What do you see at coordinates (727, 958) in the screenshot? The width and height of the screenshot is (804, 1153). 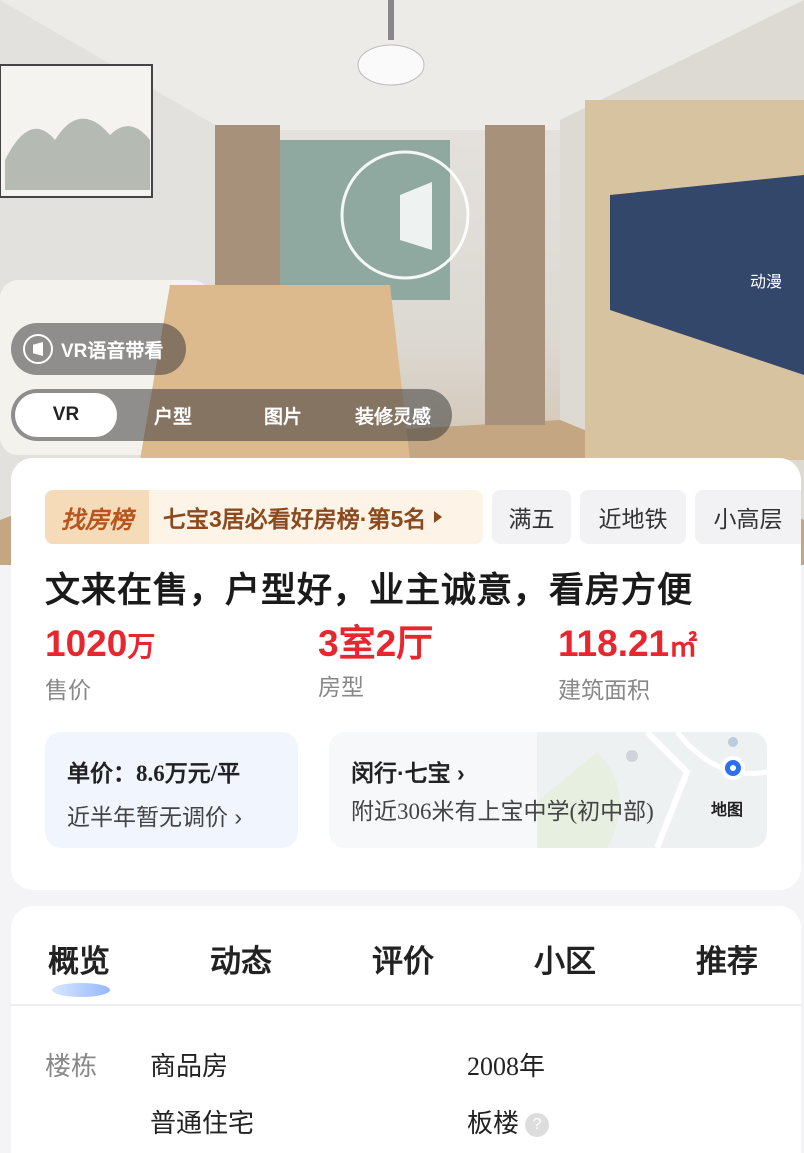 I see `tab-recommend: 推荐` at bounding box center [727, 958].